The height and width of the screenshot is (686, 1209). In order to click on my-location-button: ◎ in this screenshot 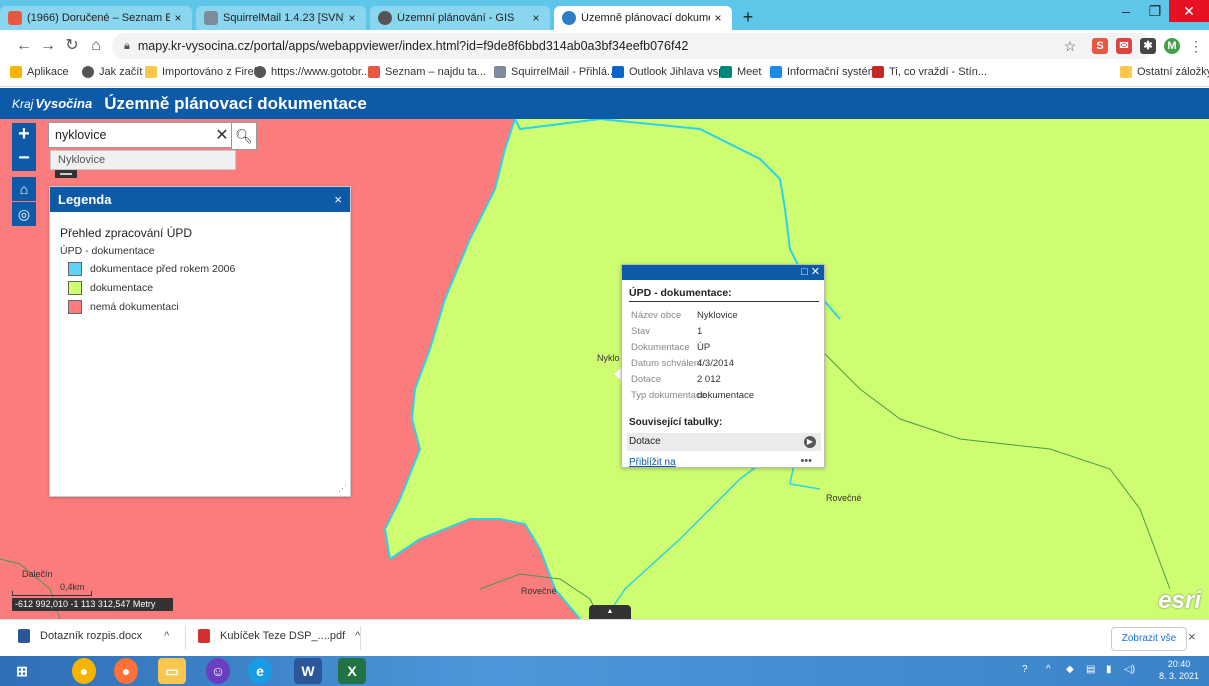, I will do `click(24, 214)`.